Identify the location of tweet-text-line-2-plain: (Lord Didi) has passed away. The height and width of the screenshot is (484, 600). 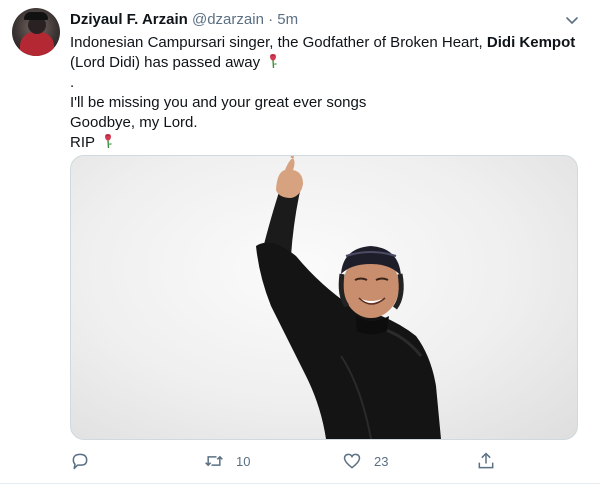
(165, 62).